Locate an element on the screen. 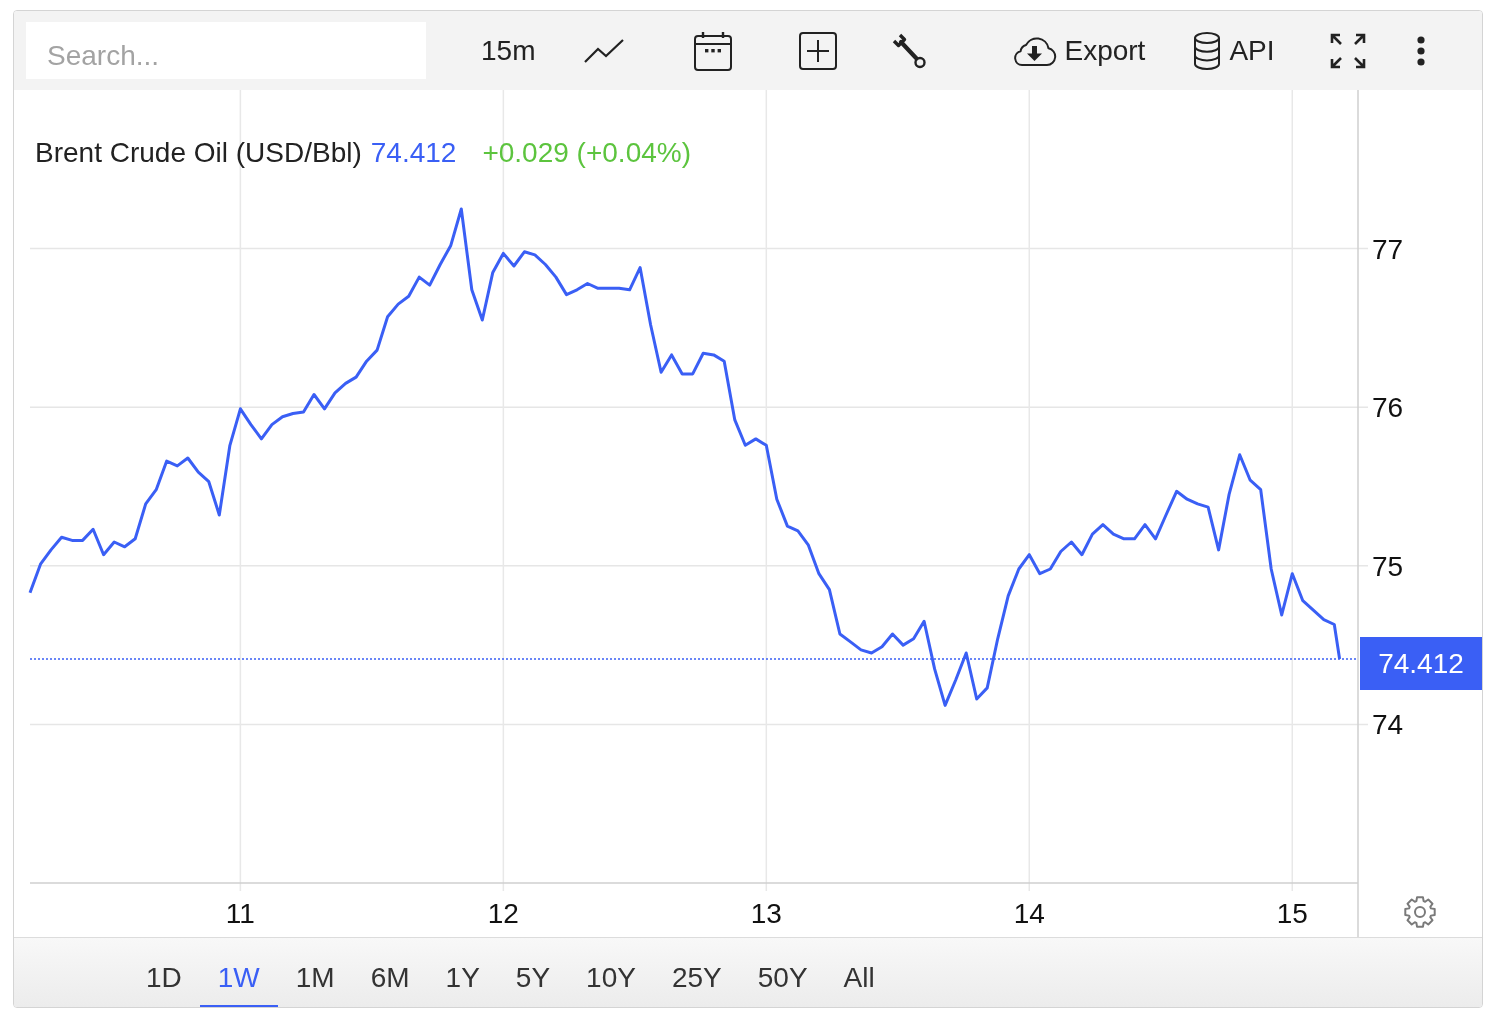  y-axis-label: 75 is located at coordinates (1388, 566).